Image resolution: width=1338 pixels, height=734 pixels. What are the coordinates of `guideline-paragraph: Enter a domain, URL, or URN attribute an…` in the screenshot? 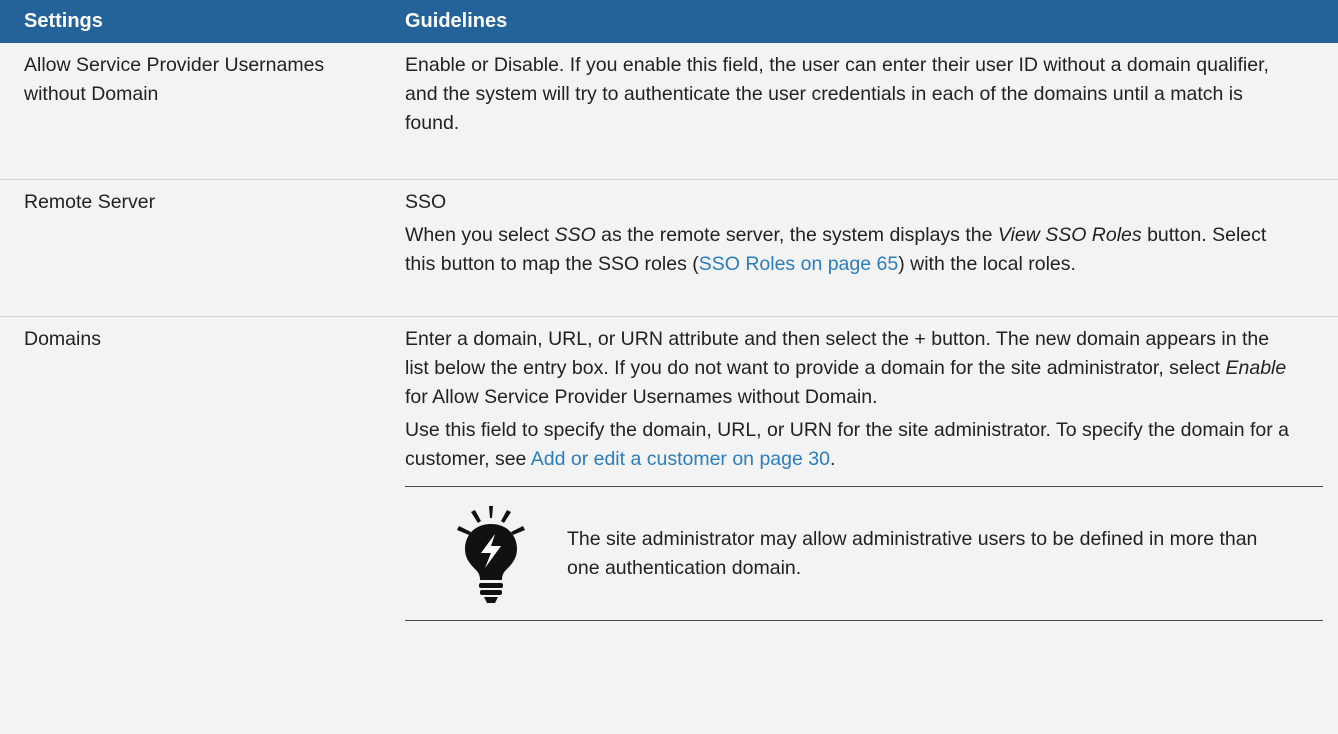 It's located at (849, 368).